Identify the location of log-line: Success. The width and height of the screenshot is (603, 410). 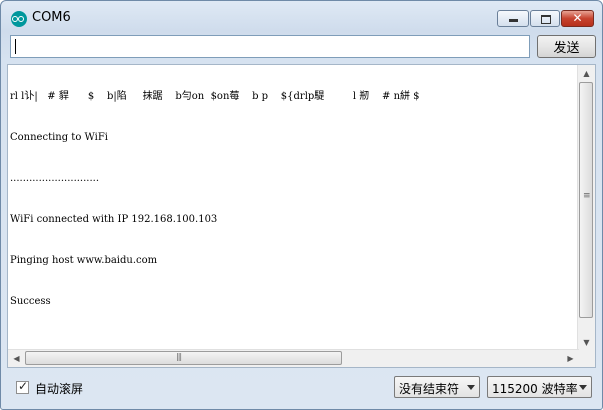
(30, 301).